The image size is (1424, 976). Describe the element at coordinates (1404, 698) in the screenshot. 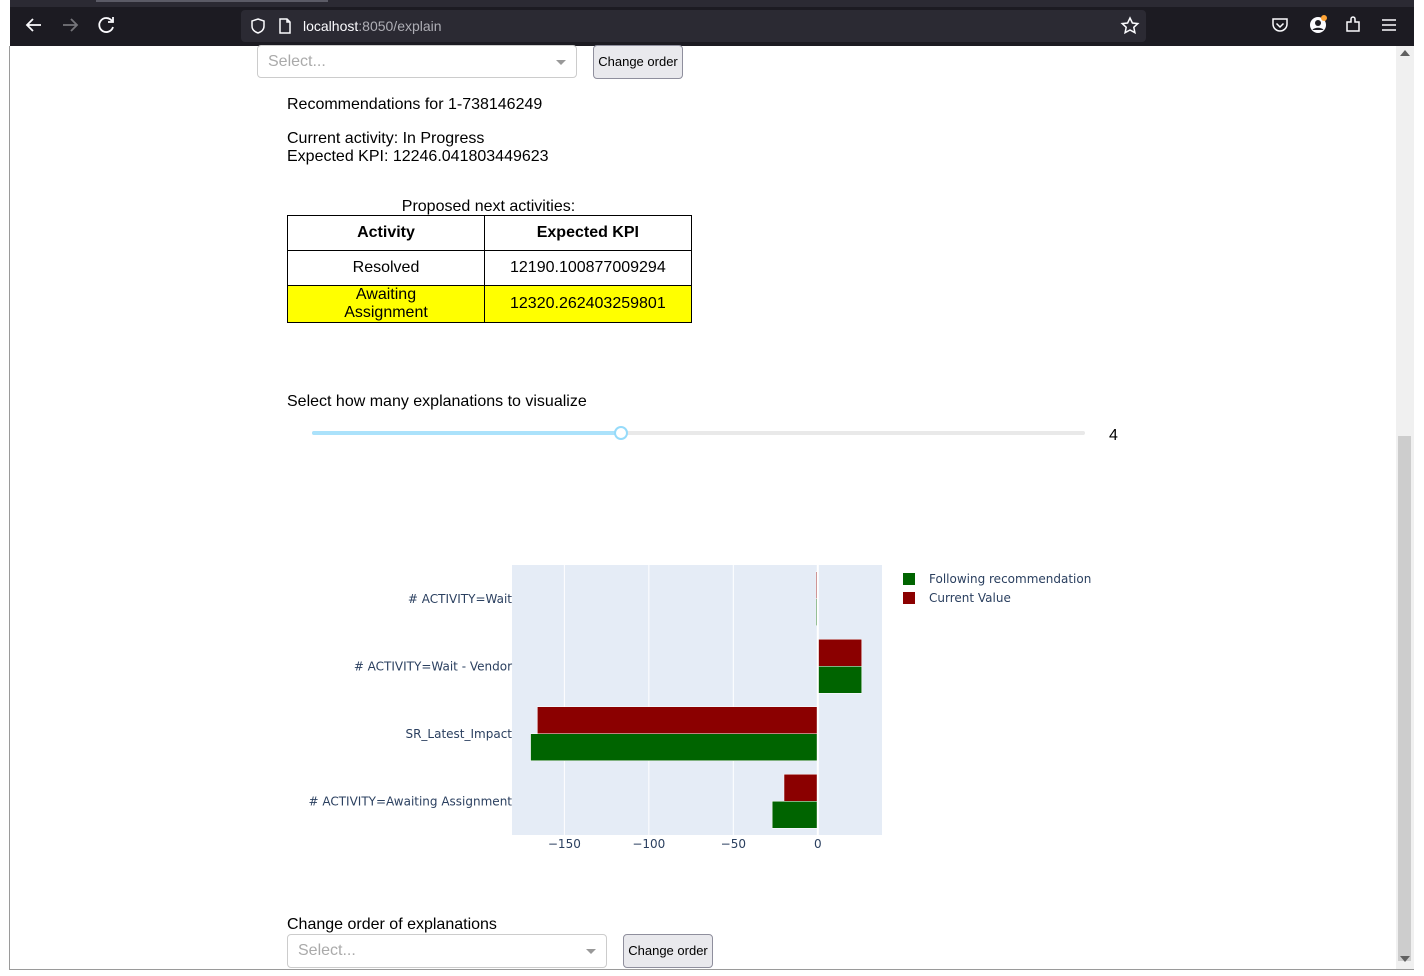

I see `scroll-thumb` at that location.